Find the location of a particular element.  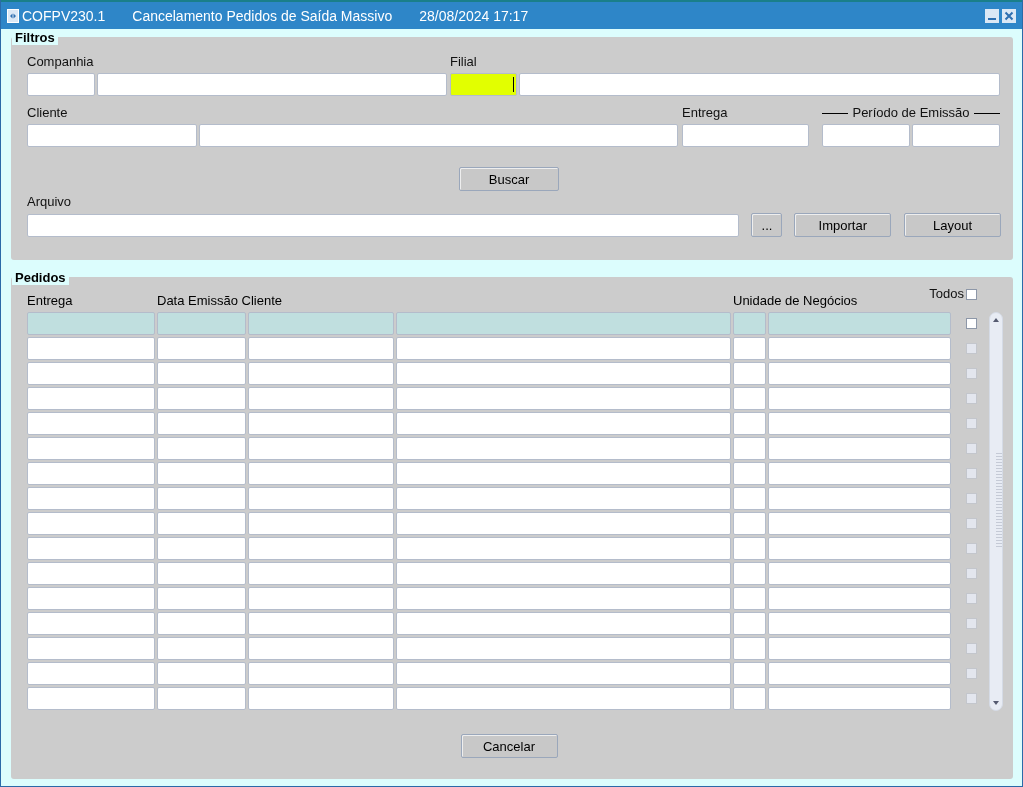

cancel-button: Cancelar is located at coordinates (509, 746).